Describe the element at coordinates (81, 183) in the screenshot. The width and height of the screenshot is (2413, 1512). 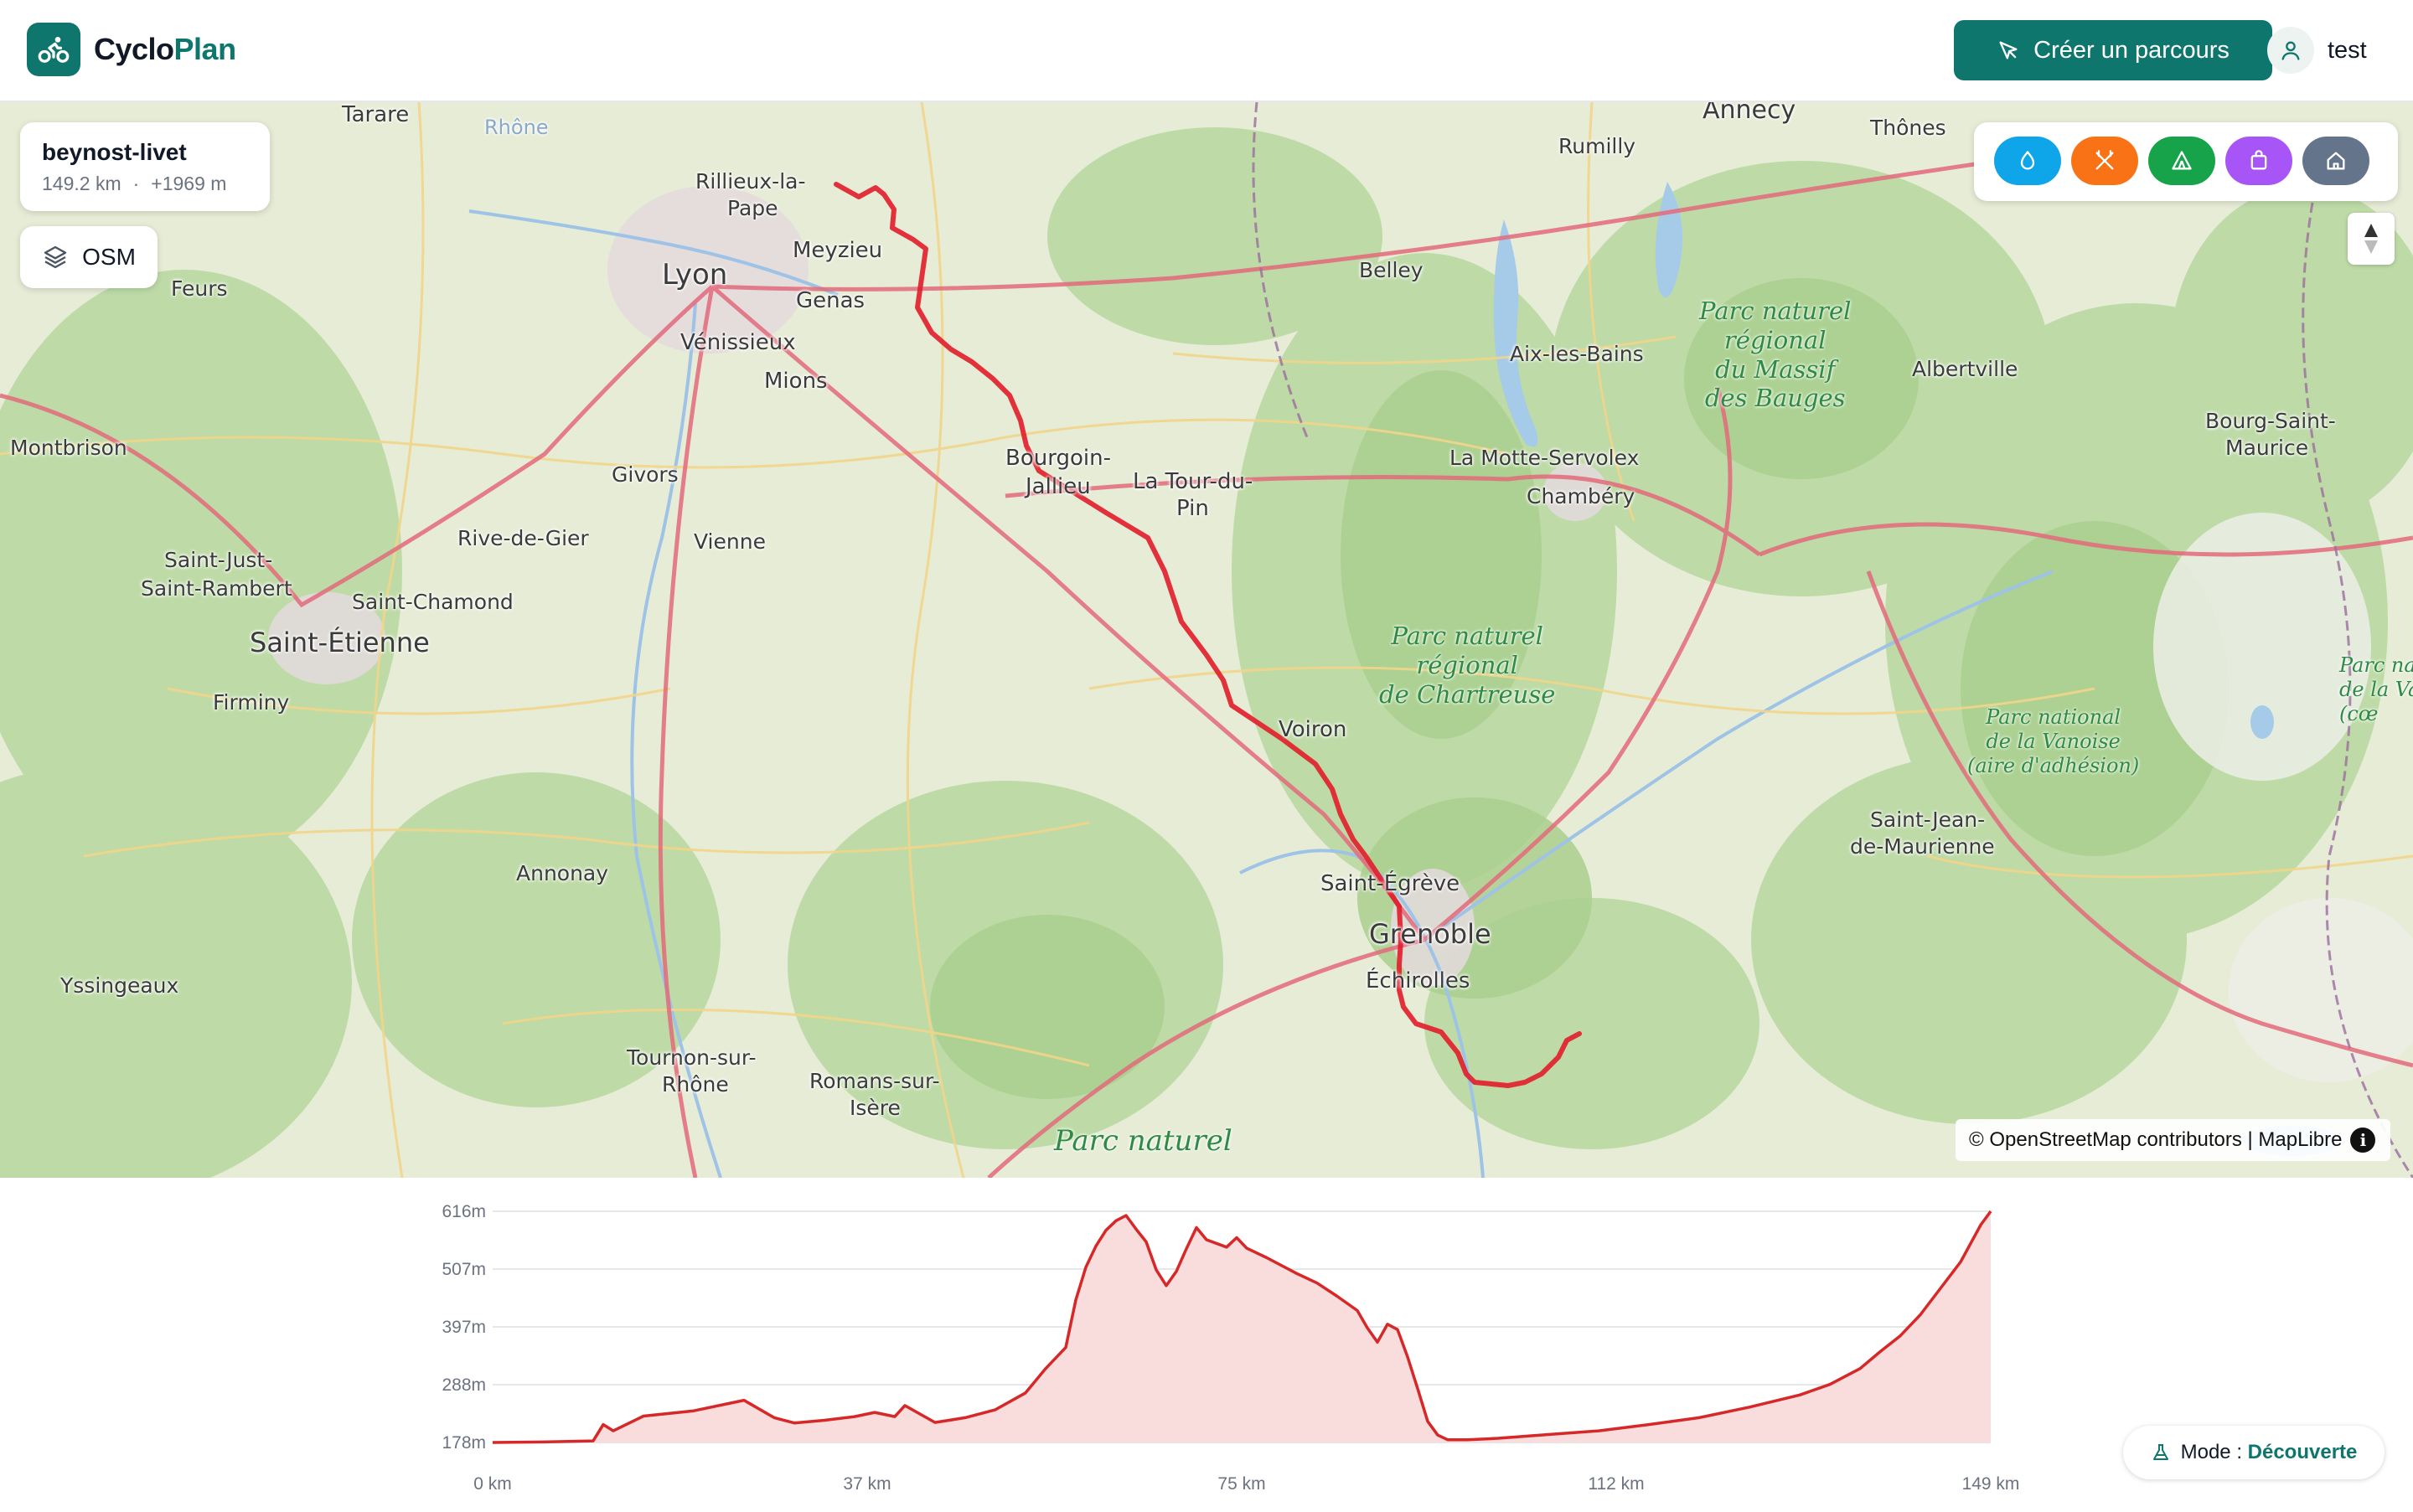
I see `route-distance: 149.2 km` at that location.